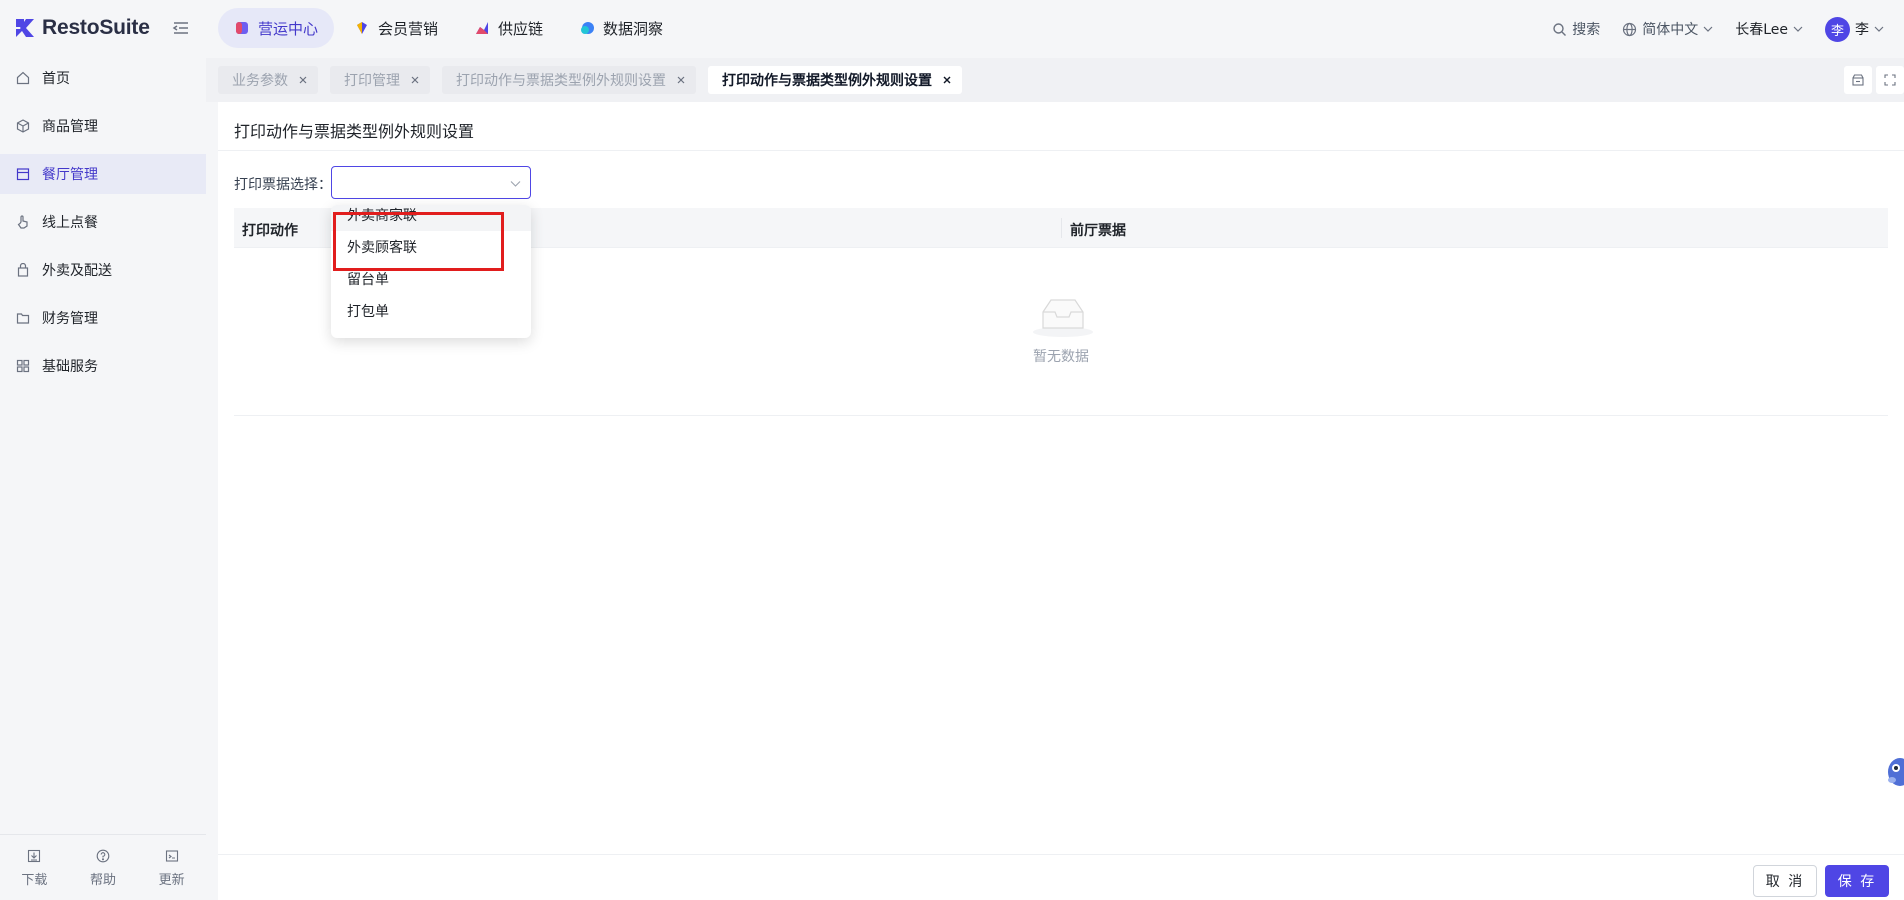  What do you see at coordinates (431, 311) in the screenshot?
I see `dropdown-option-packing-ticket: 打包单` at bounding box center [431, 311].